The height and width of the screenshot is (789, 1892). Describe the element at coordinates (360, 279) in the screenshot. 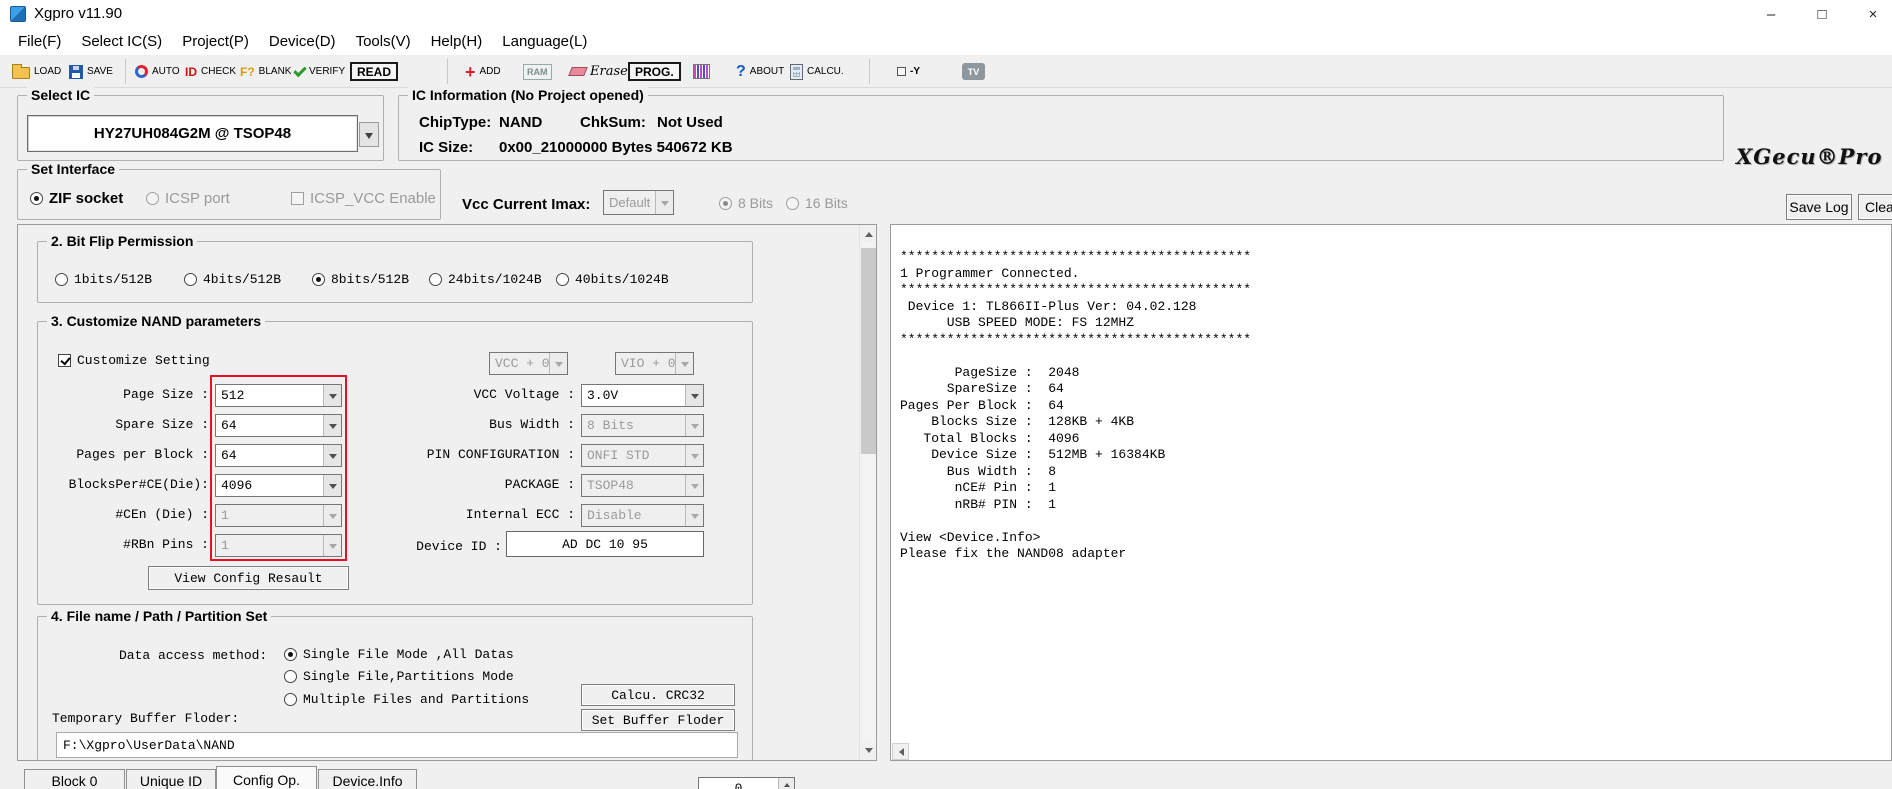

I see `bitflip-option-8bits: 8bits/512B` at that location.